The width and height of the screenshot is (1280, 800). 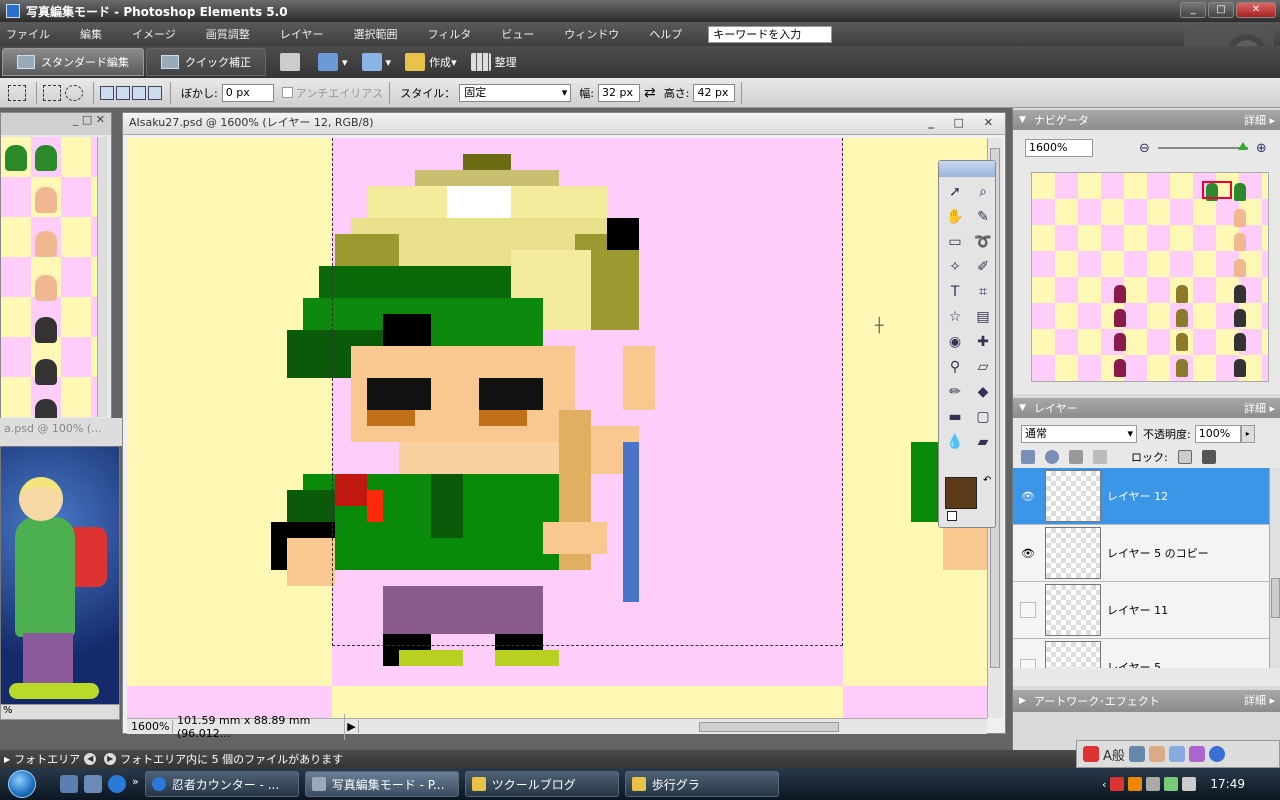 What do you see at coordinates (673, 727) in the screenshot?
I see `horizontal-scrollbar` at bounding box center [673, 727].